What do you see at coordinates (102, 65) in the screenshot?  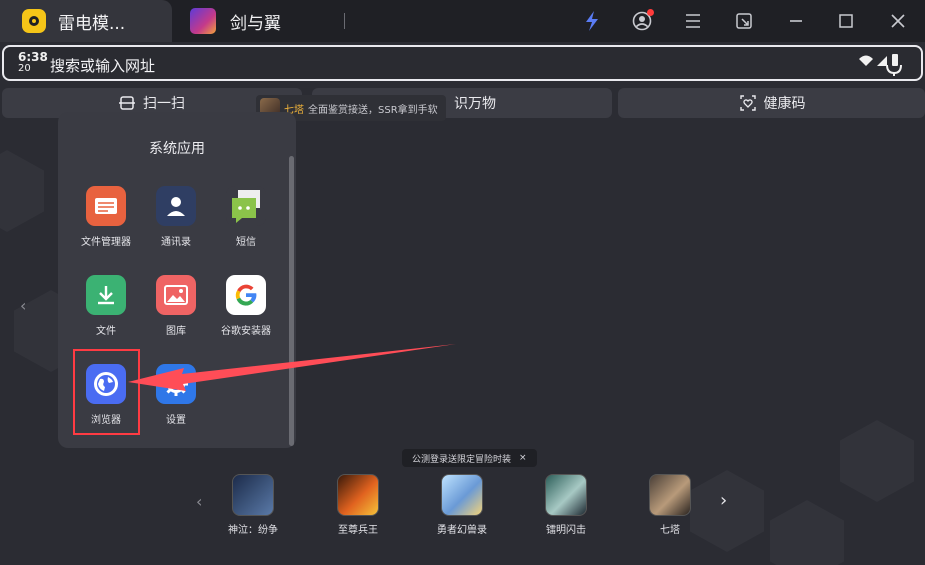 I see `address-input: 搜索或输入网址` at bounding box center [102, 65].